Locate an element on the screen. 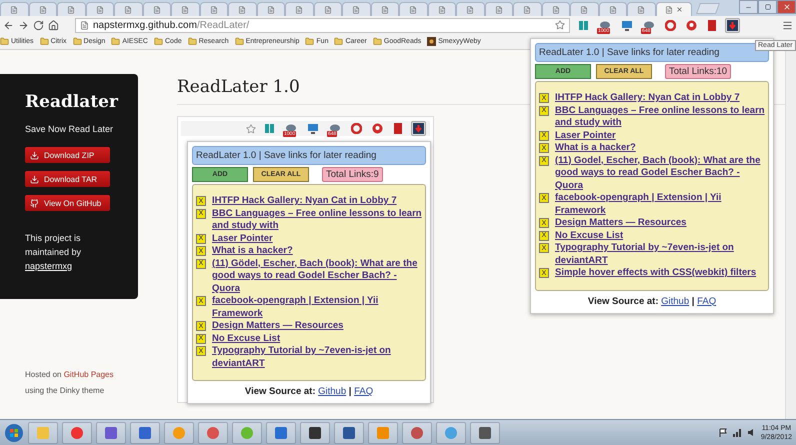  maintainer-link: napstermxg is located at coordinates (48, 266).